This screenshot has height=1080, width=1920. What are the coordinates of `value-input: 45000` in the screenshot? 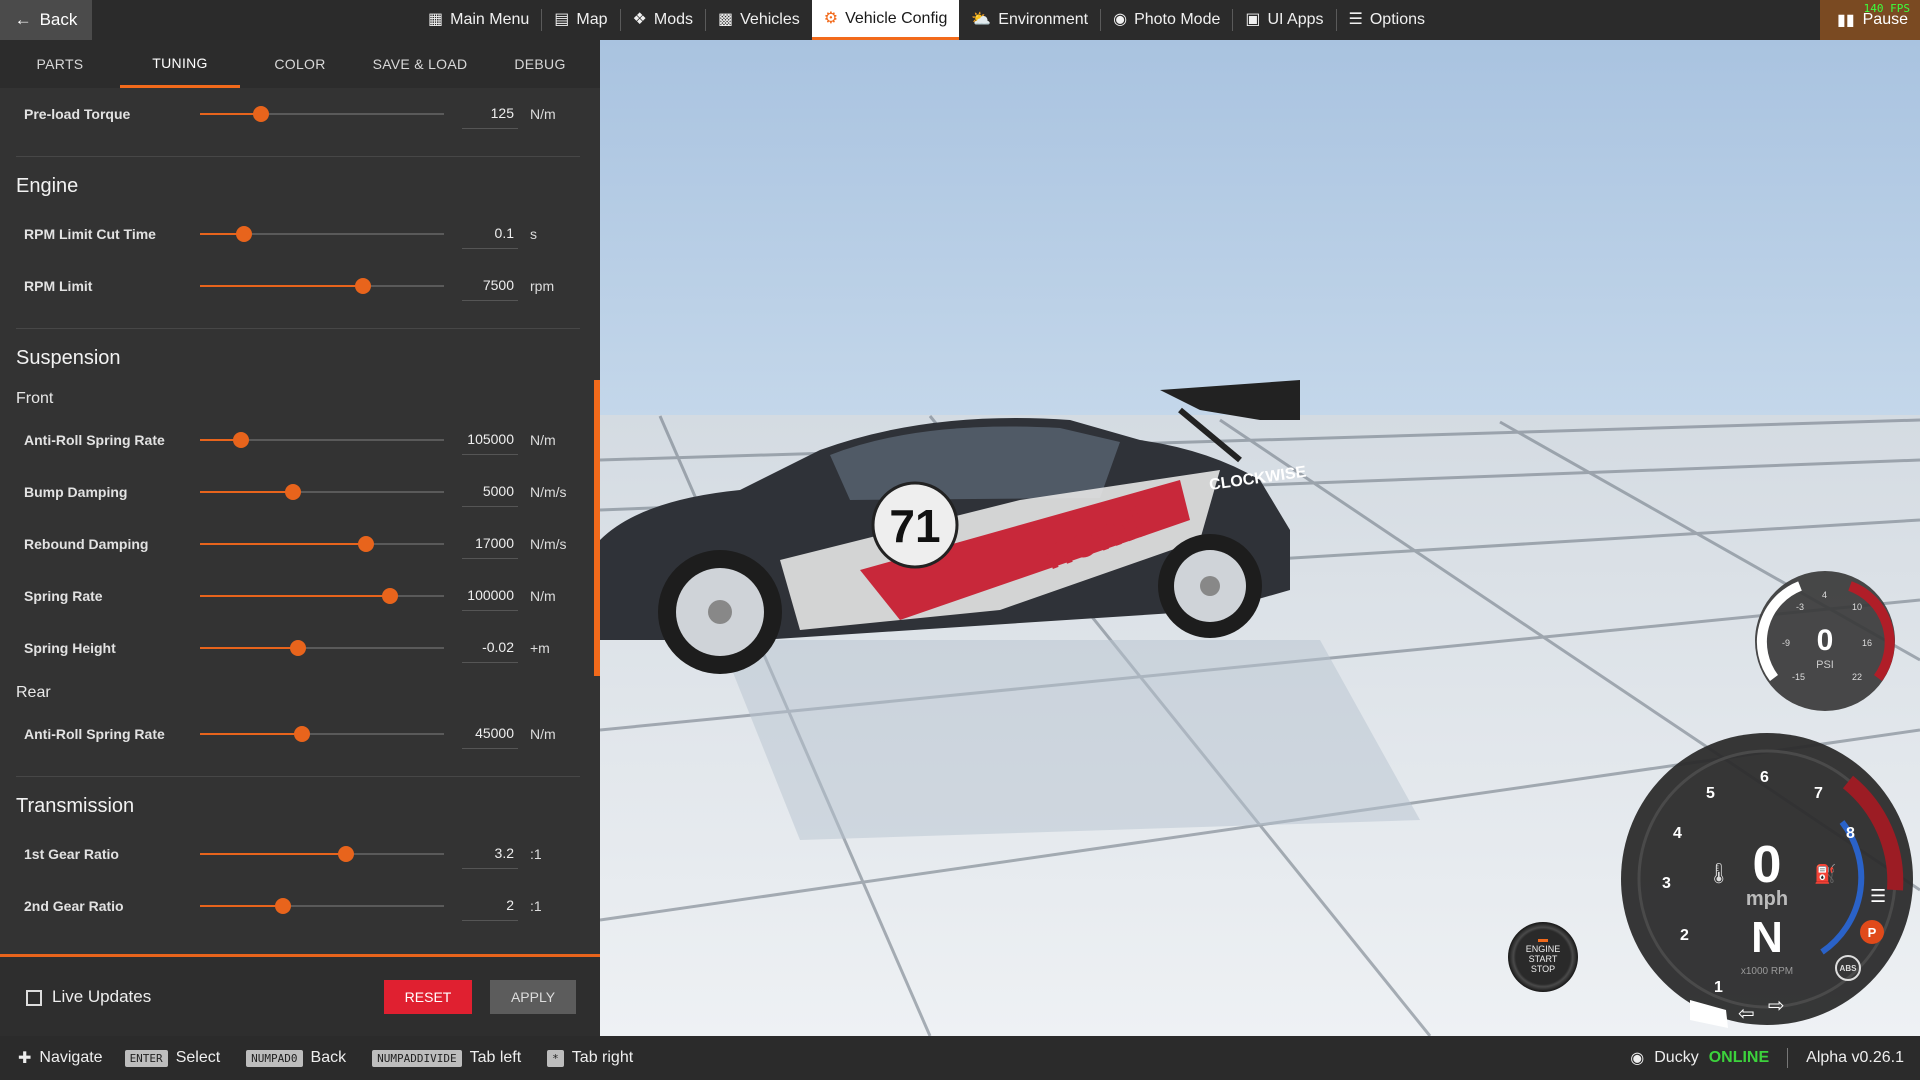 It's located at (490, 734).